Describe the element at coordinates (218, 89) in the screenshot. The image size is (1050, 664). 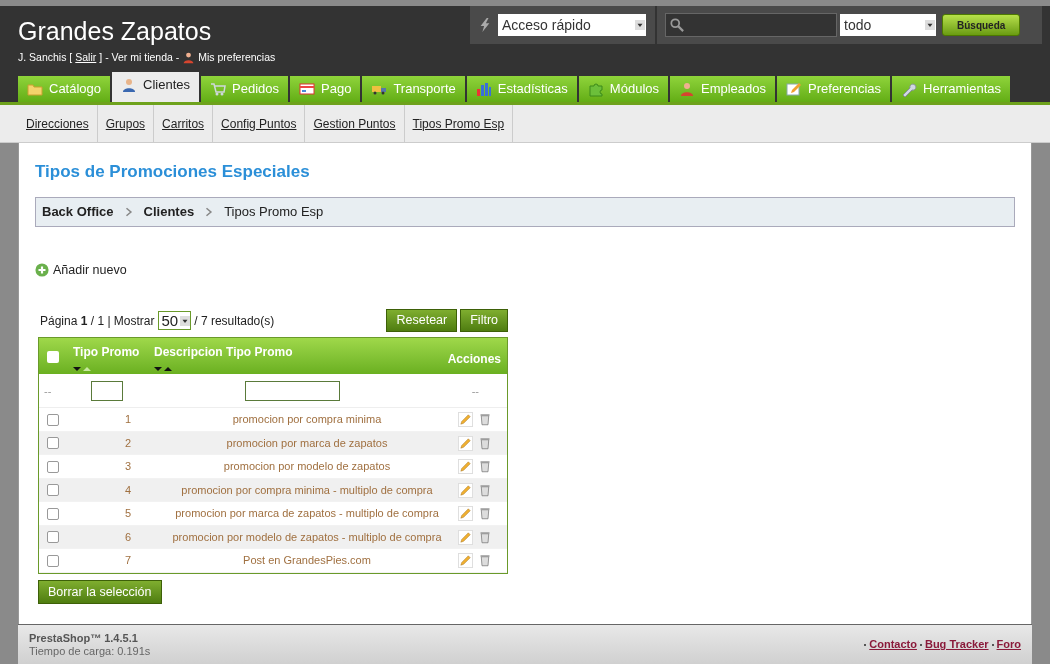
I see `cart-icon` at that location.